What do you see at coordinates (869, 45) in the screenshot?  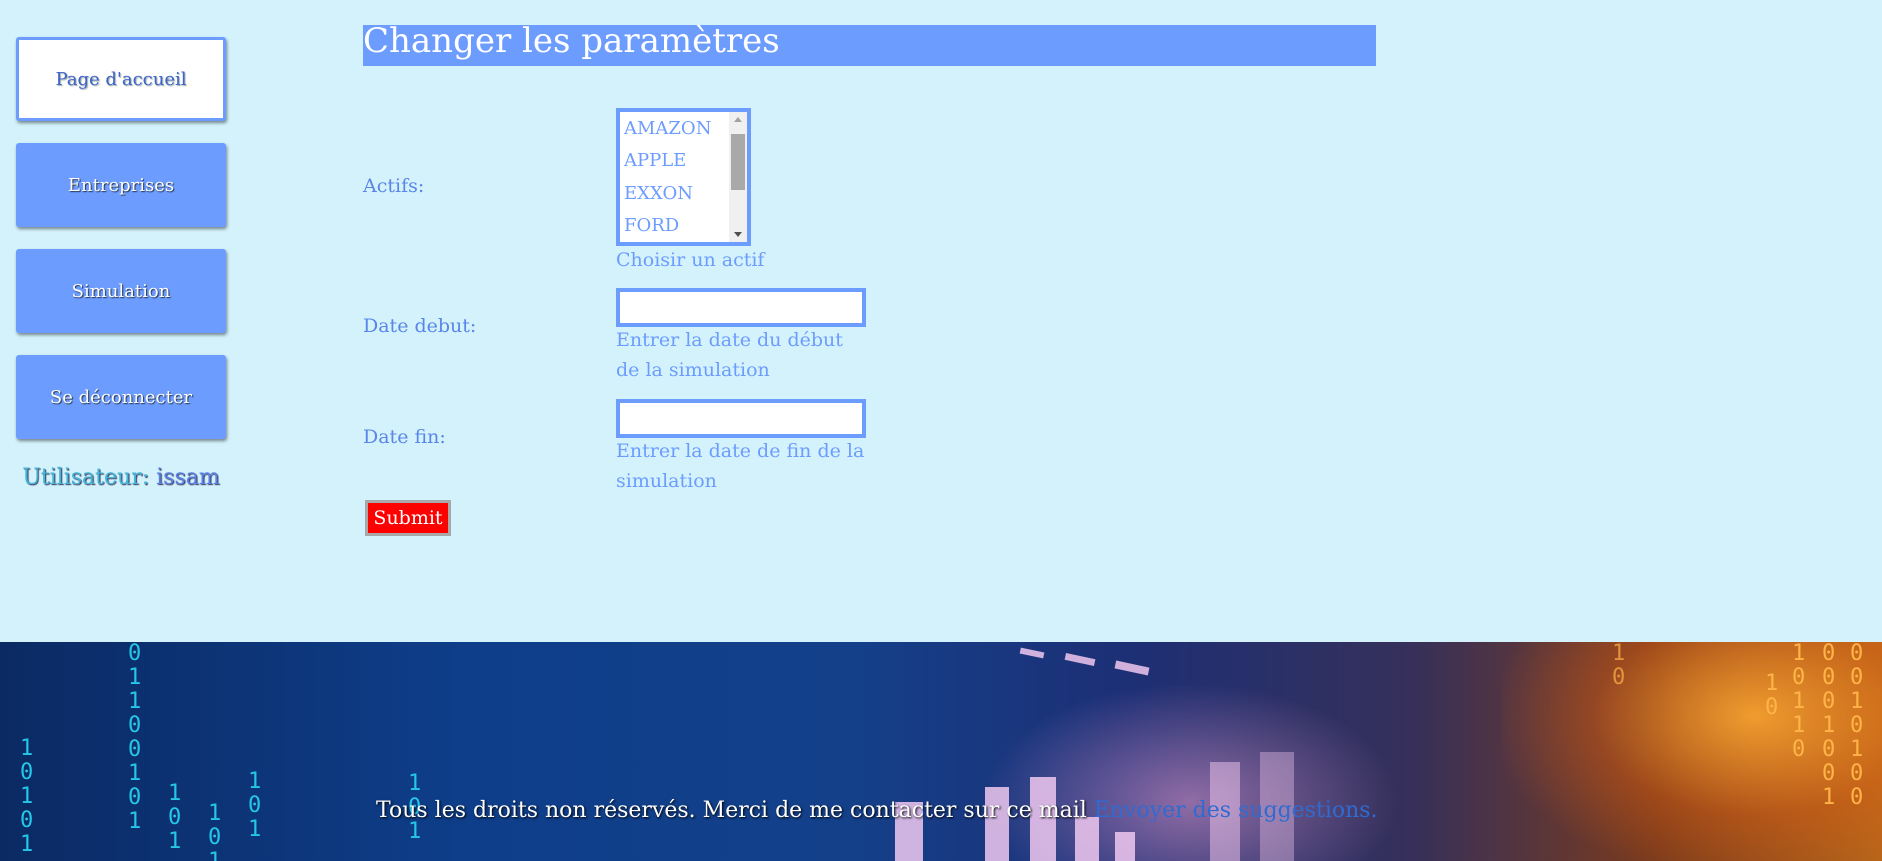 I see `page-title: Changer les paramètres` at bounding box center [869, 45].